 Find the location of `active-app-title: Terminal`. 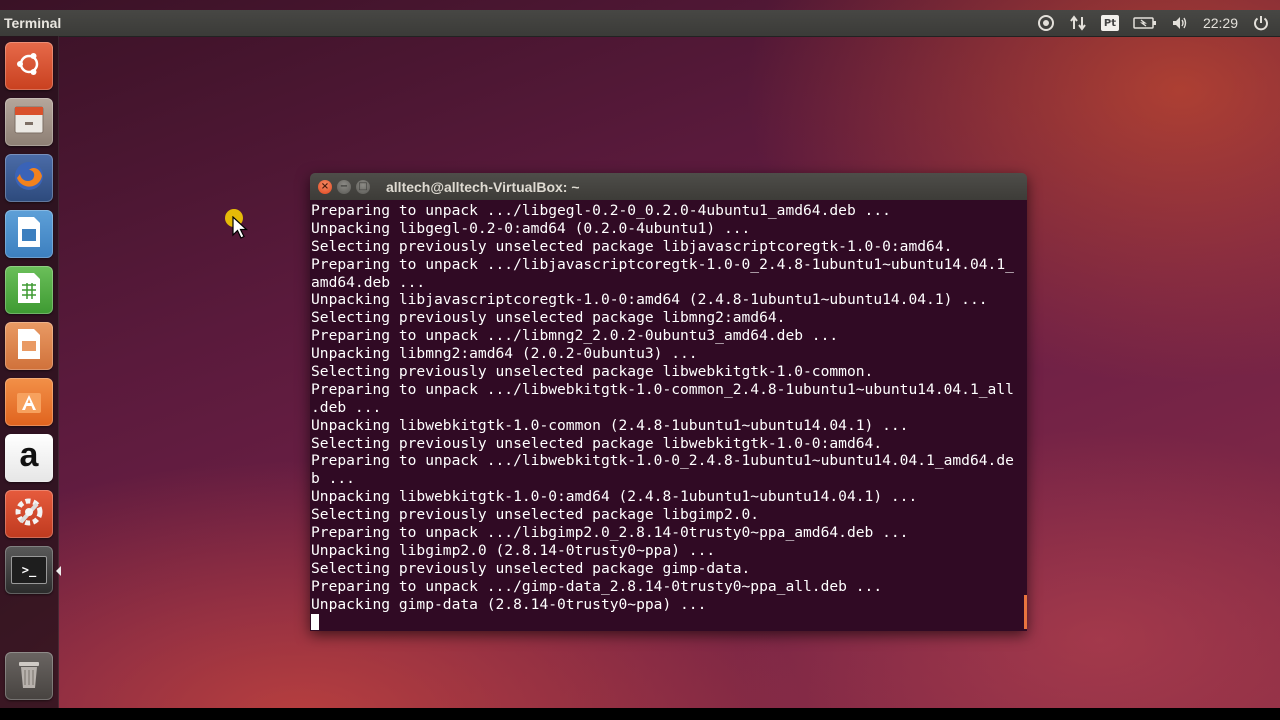

active-app-title: Terminal is located at coordinates (33, 23).